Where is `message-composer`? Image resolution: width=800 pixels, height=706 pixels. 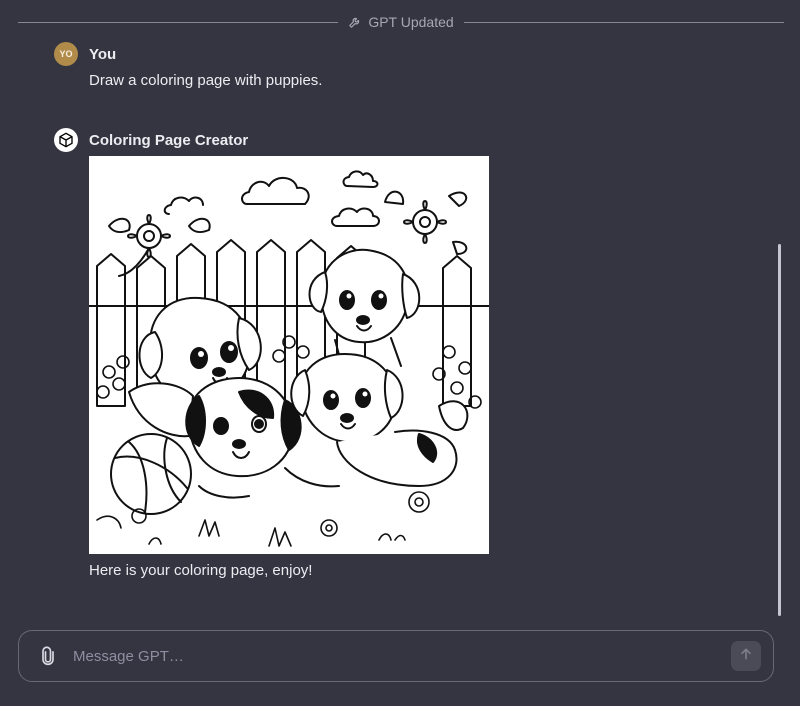
message-composer is located at coordinates (396, 656).